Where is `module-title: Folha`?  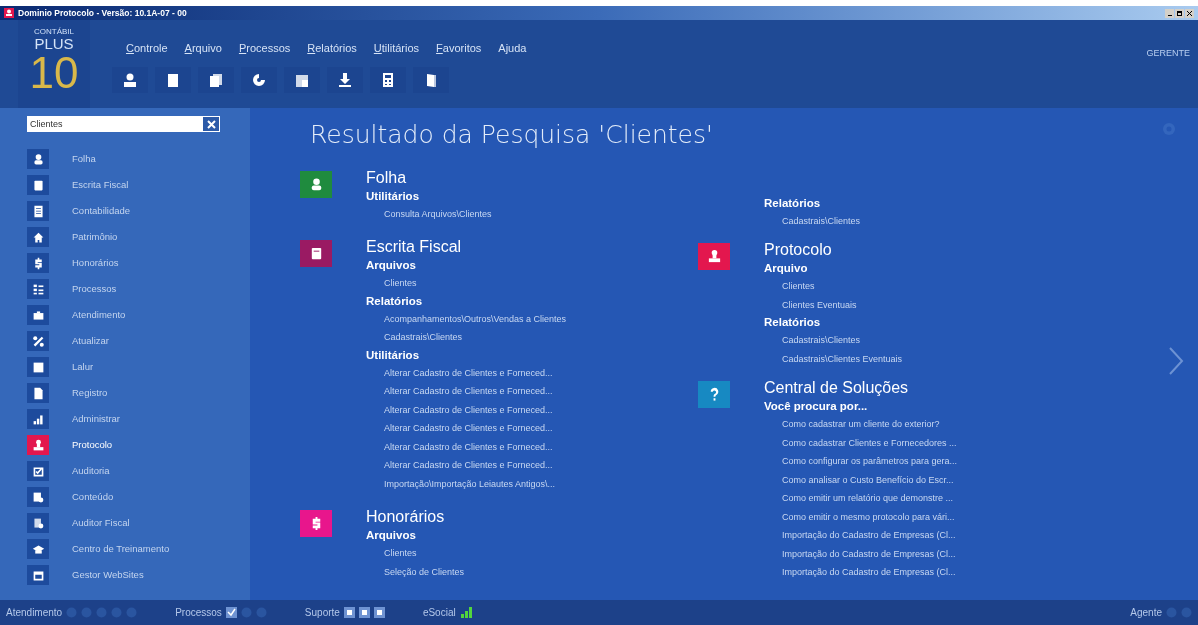 module-title: Folha is located at coordinates (387, 177).